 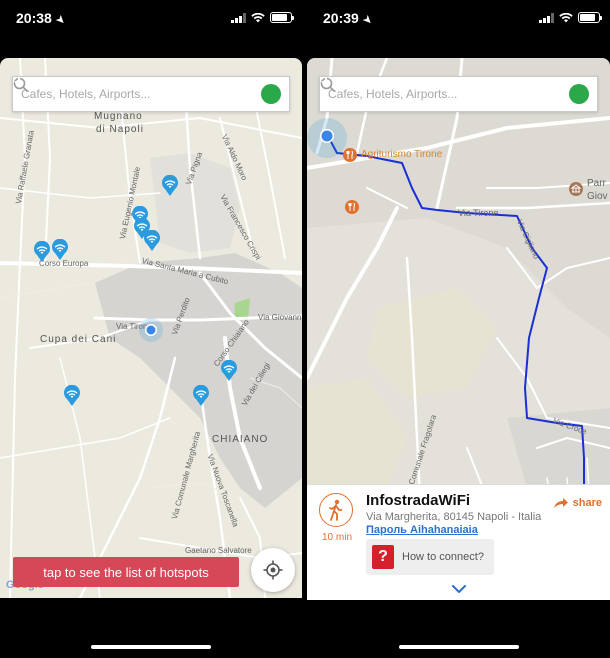 I want to click on landmark-icon, so click(x=576, y=189).